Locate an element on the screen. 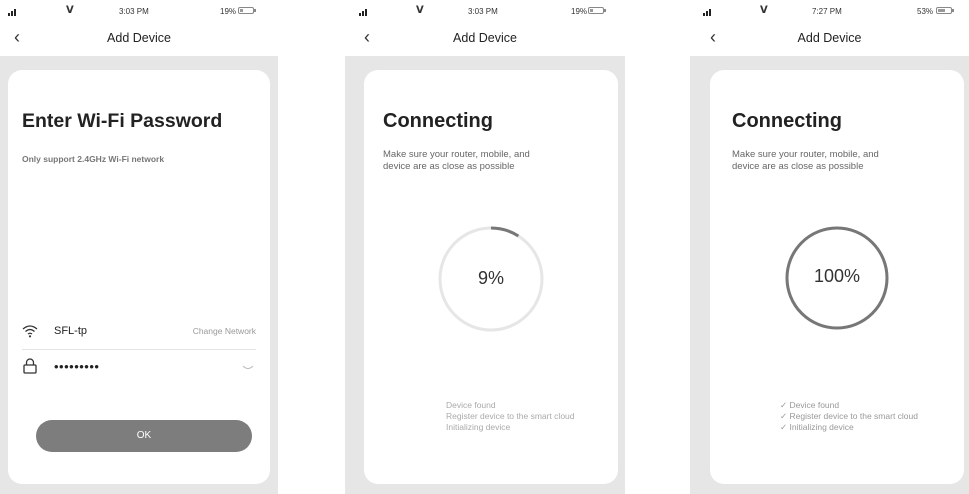 Image resolution: width=969 pixels, height=494 pixels. status-time: 7:27 PM is located at coordinates (827, 11).